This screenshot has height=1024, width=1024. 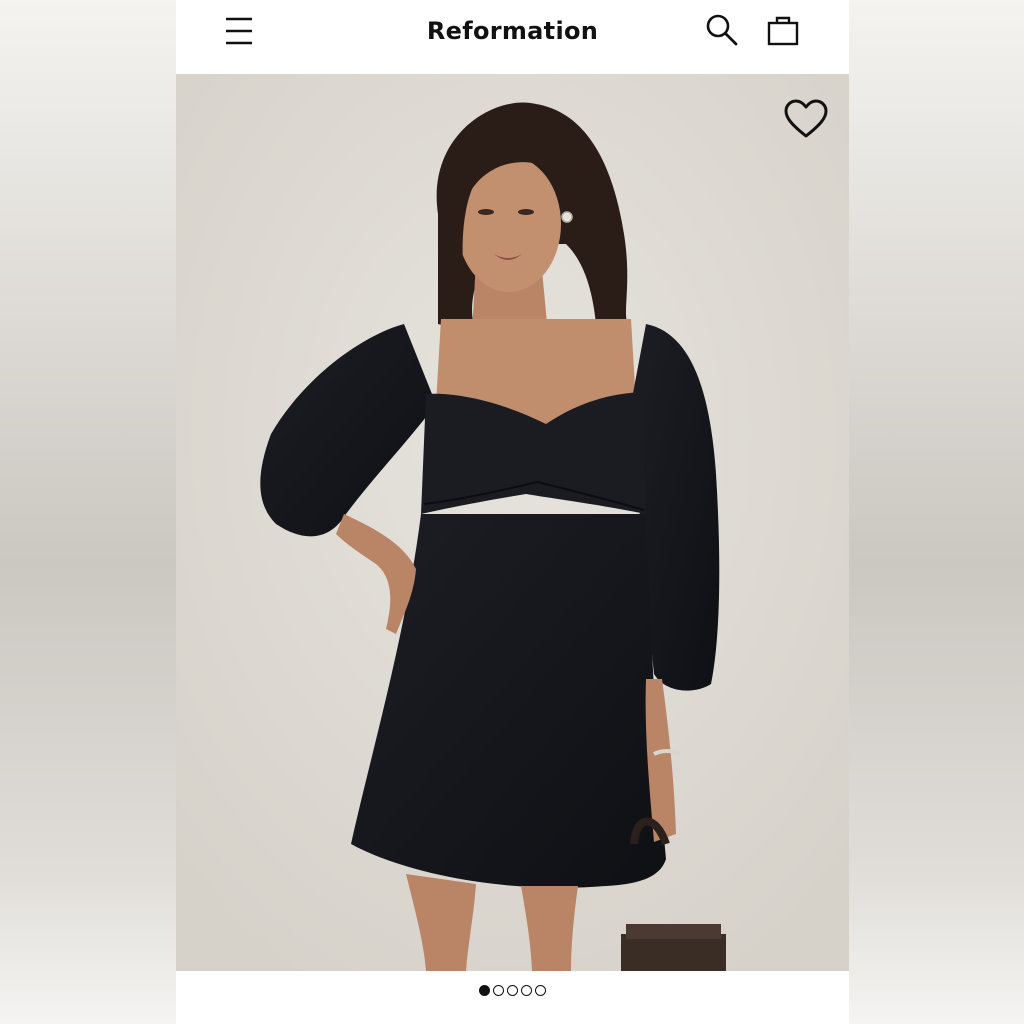 I want to click on brand-logo: Reformation, so click(x=512, y=31).